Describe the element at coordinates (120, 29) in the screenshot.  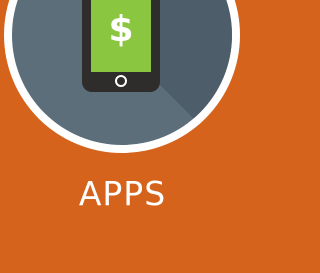
I see `dollar-sign-icon: $` at that location.